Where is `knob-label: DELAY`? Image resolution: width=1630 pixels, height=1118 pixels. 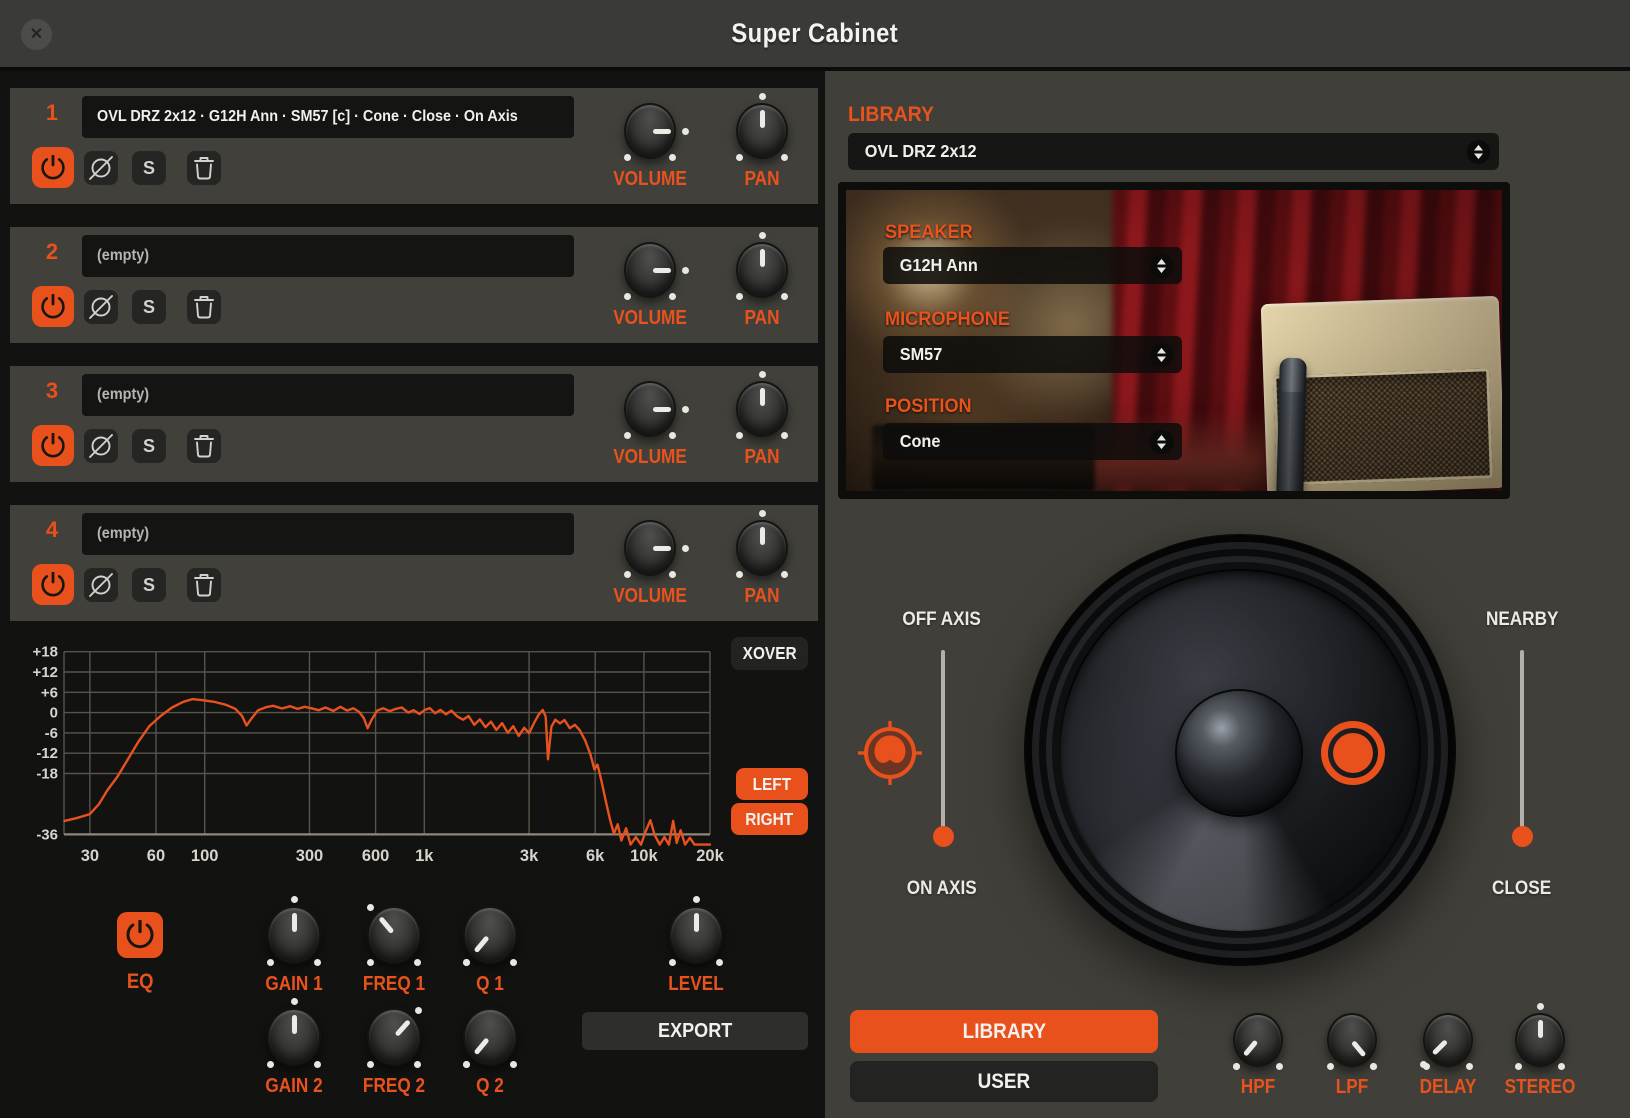
knob-label: DELAY is located at coordinates (1448, 1087).